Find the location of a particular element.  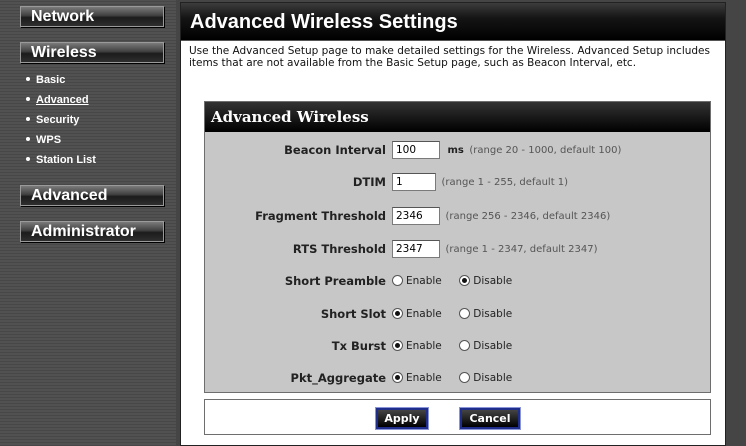

rts-threshold-input is located at coordinates (416, 249).